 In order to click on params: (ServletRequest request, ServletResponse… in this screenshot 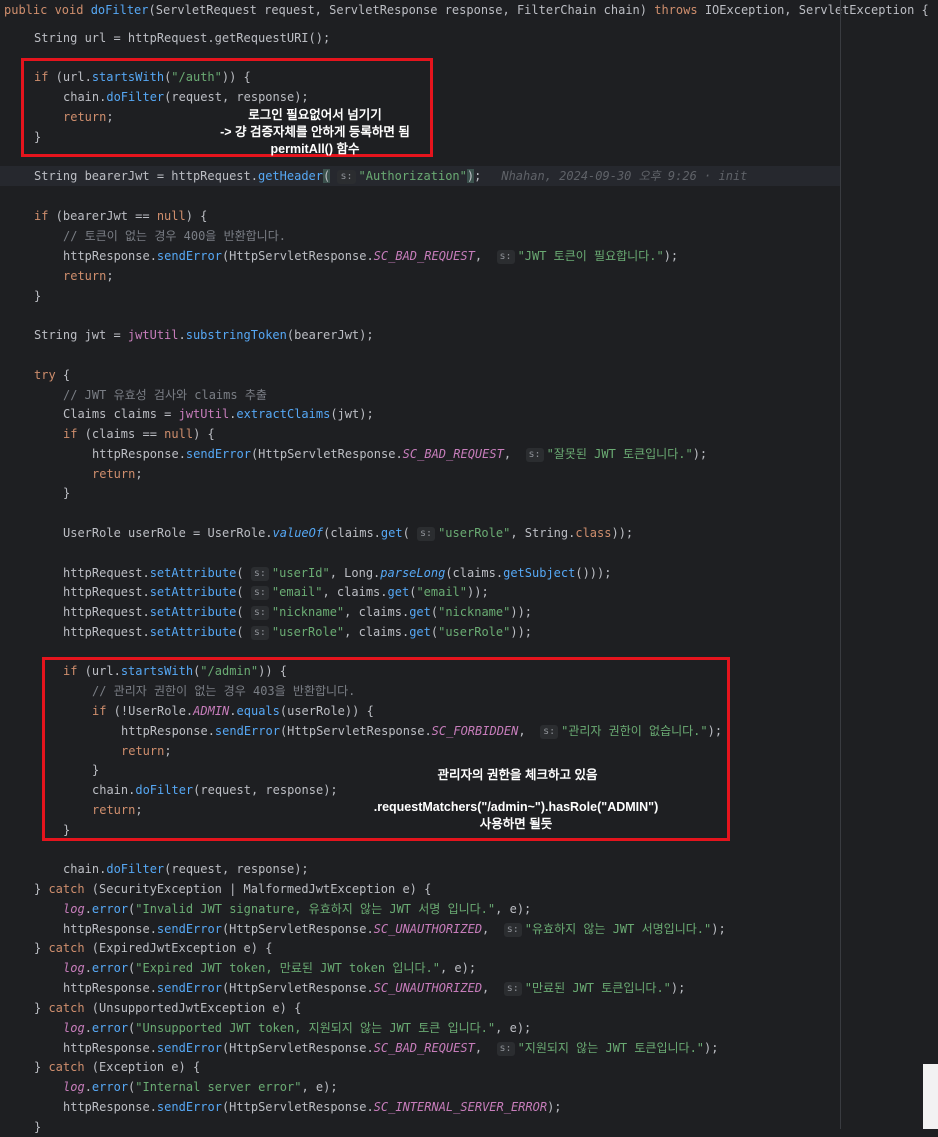, I will do `click(401, 10)`.